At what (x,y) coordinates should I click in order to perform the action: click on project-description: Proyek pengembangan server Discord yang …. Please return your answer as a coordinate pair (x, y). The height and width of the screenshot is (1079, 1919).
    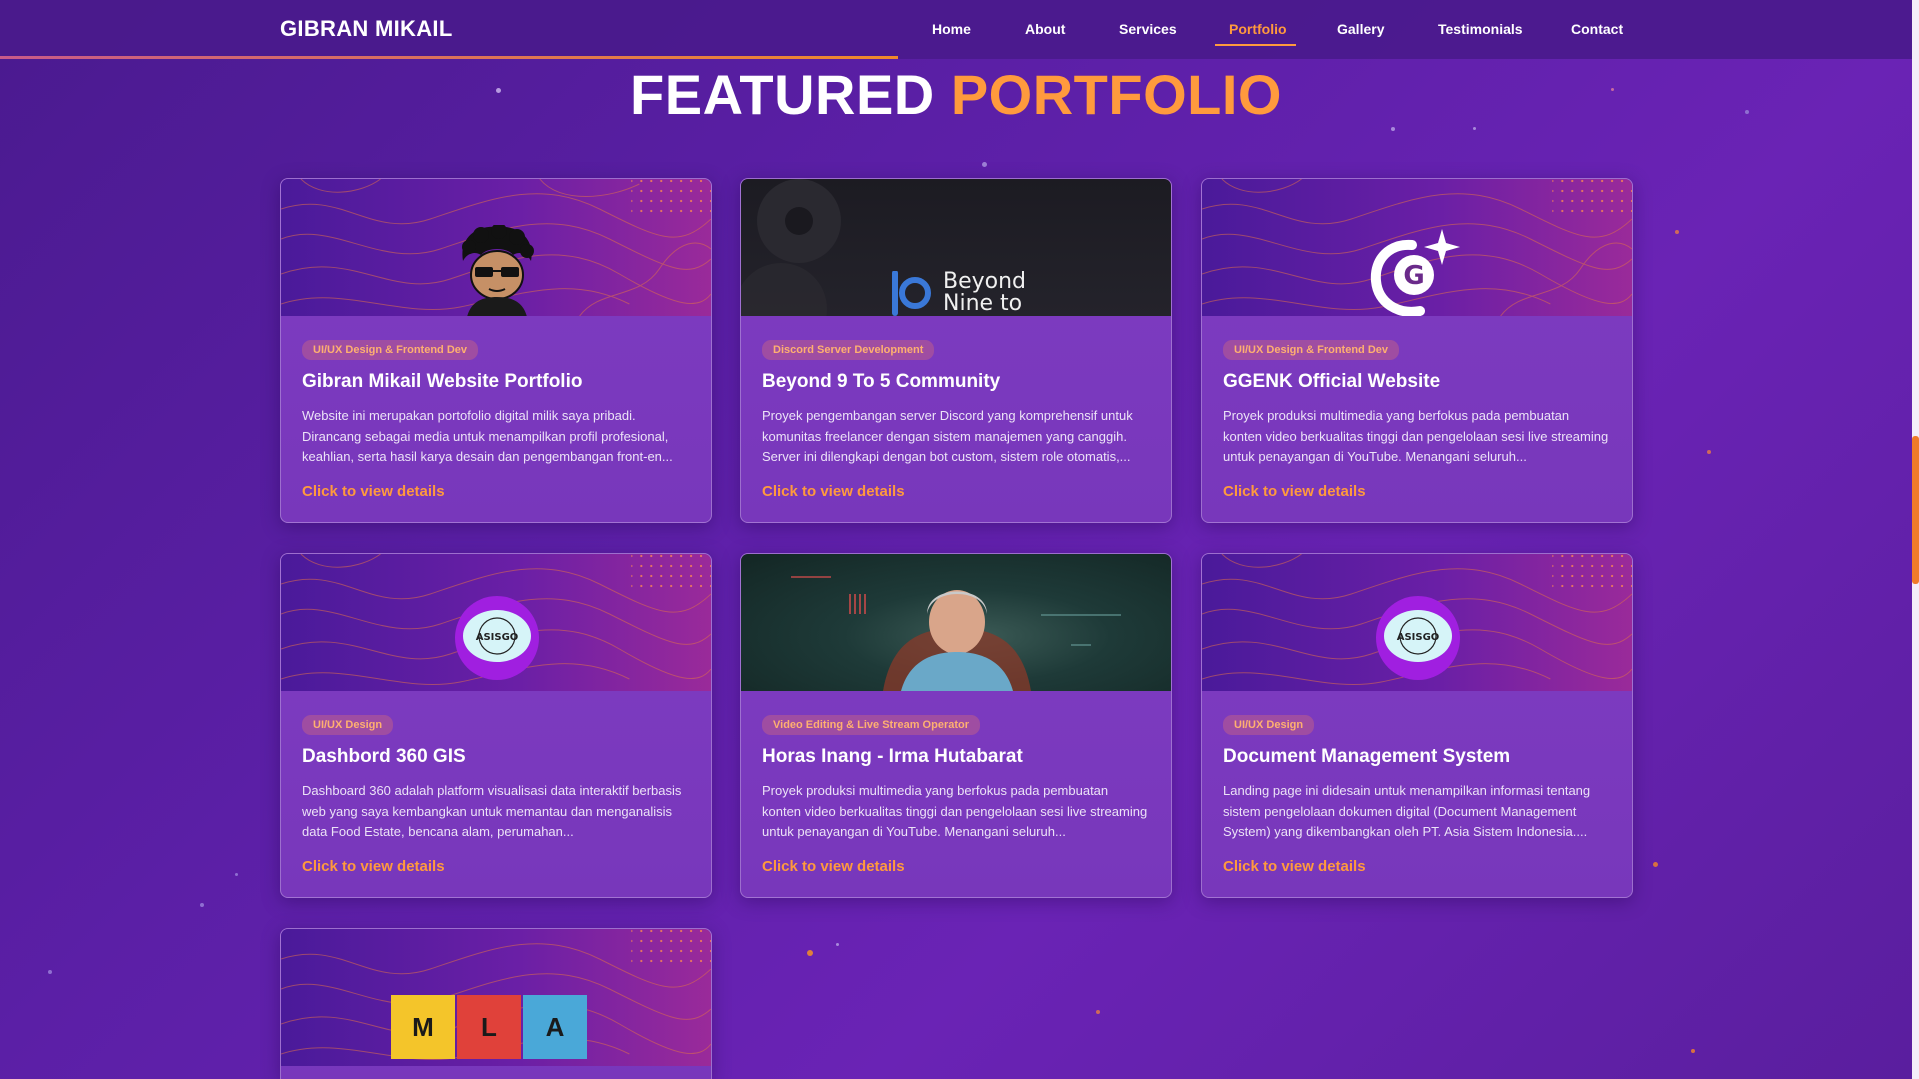
    Looking at the image, I should click on (947, 436).